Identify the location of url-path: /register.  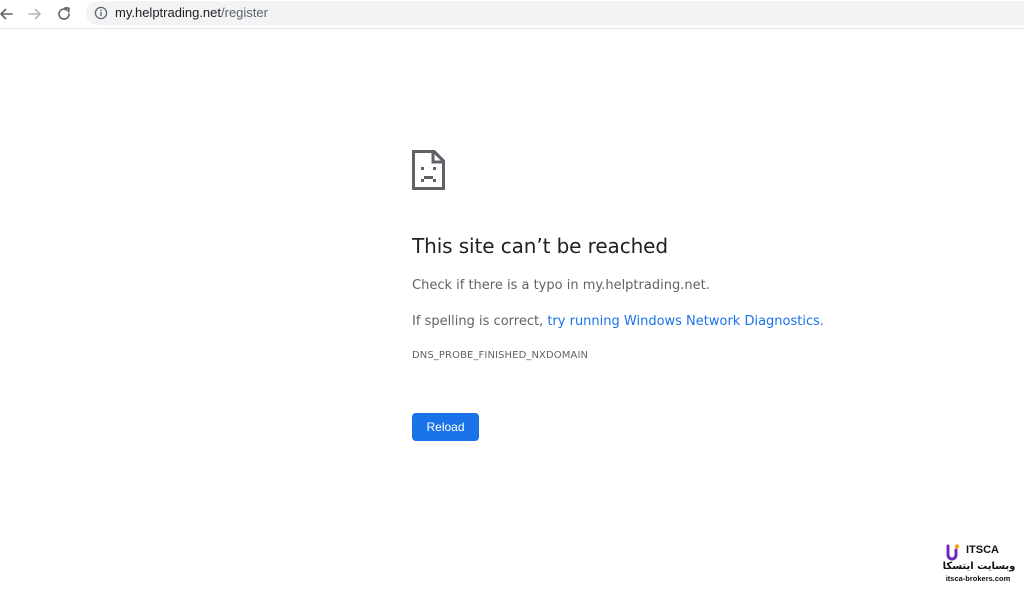
(244, 12).